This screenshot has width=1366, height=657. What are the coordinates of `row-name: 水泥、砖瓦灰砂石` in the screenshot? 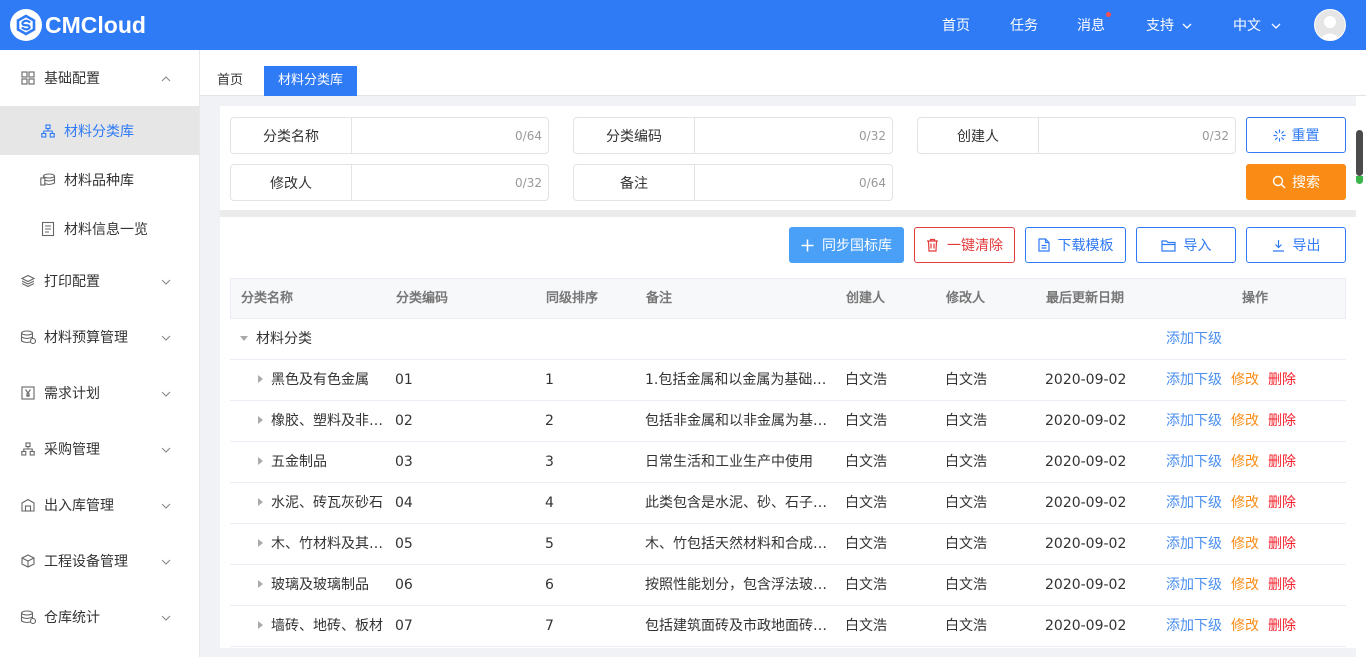 It's located at (327, 503).